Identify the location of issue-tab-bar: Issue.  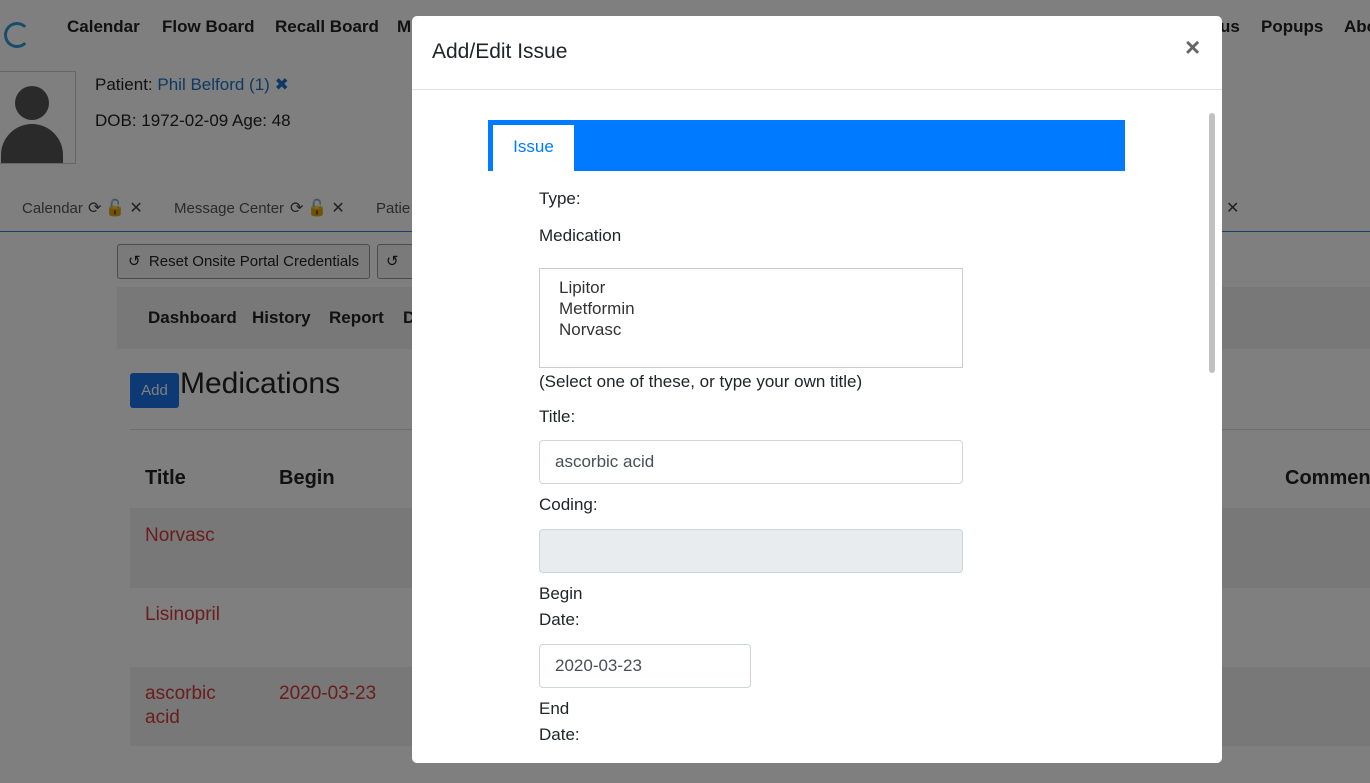
(806, 145).